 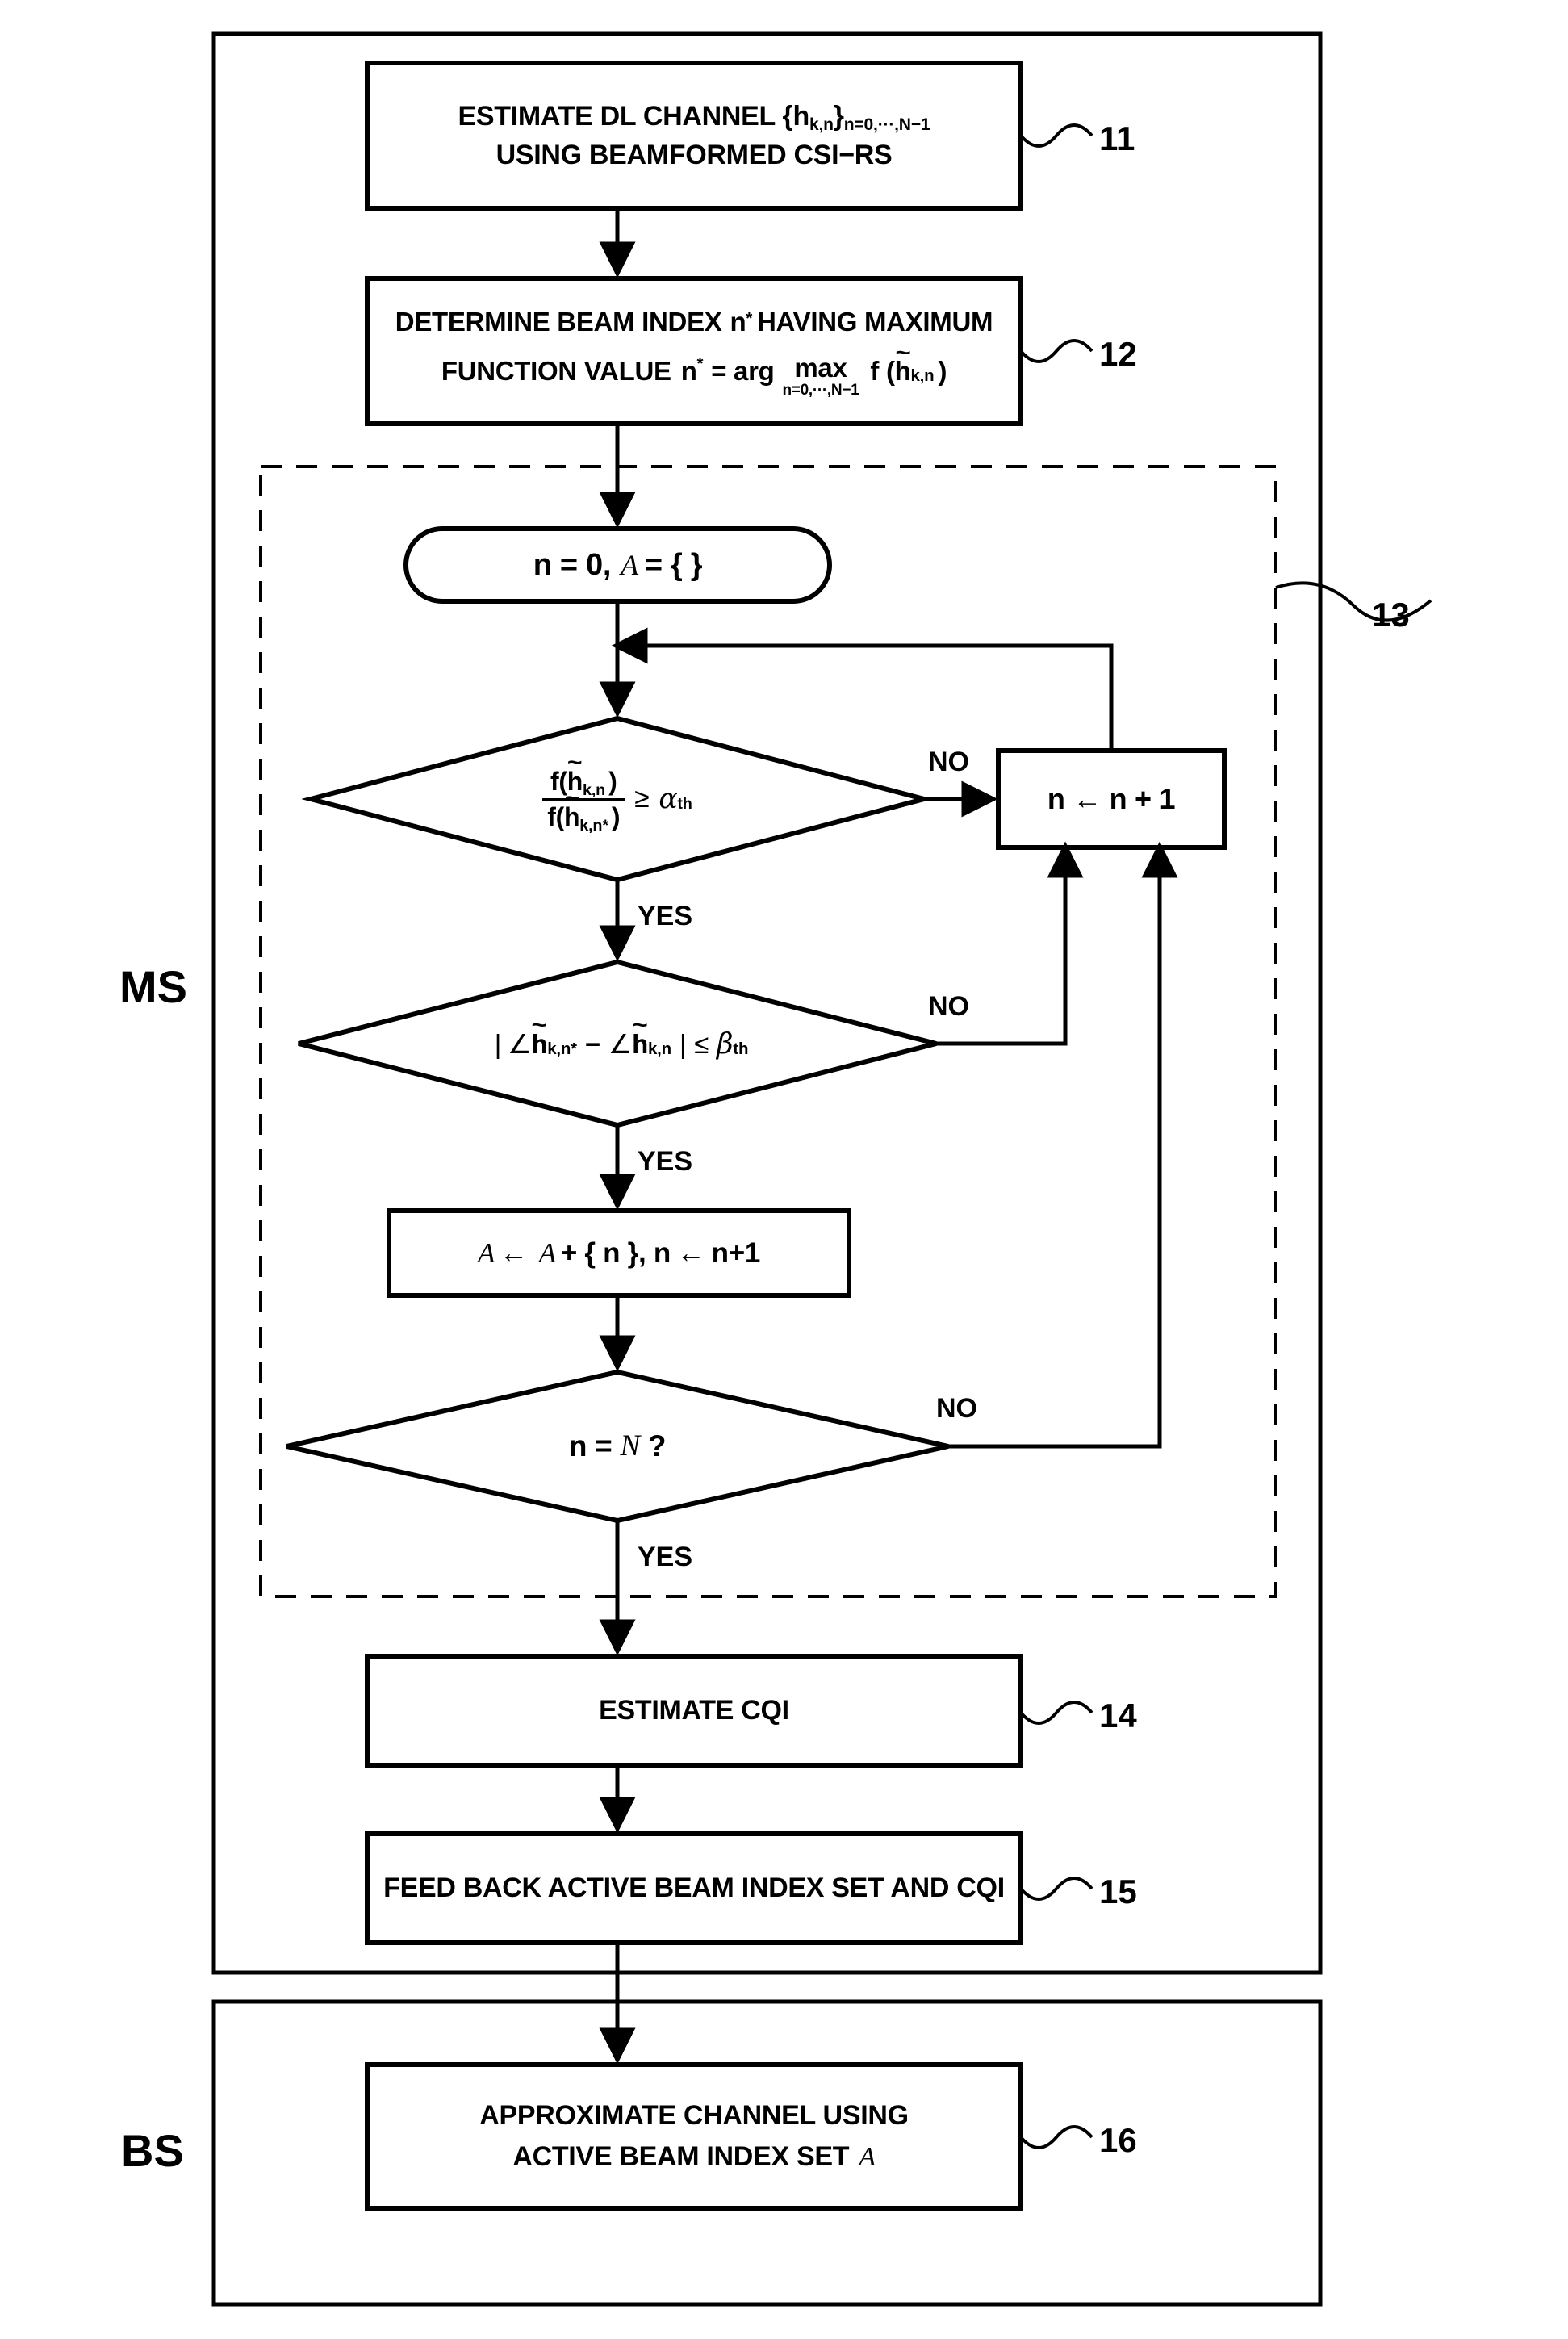 I want to click on decision-2-text: | ∠ h k,n* − ∠ h k,n | ≤ β th, so click(x=621, y=1044).